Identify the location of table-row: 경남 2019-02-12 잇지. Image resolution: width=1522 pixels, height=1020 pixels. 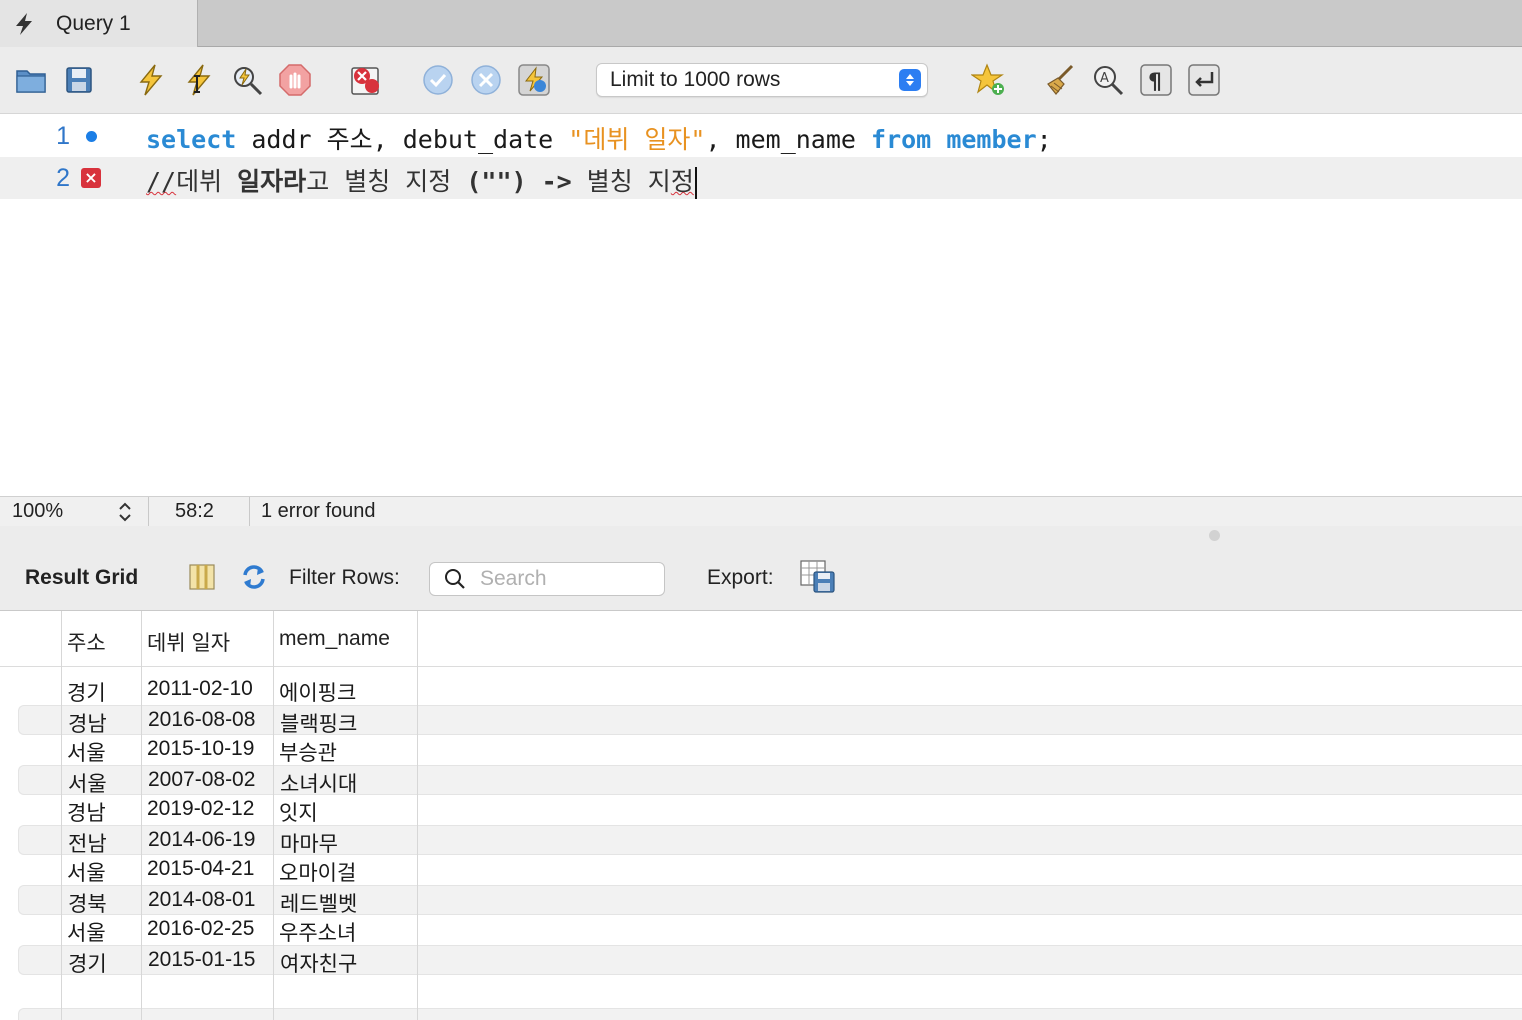
(770, 810).